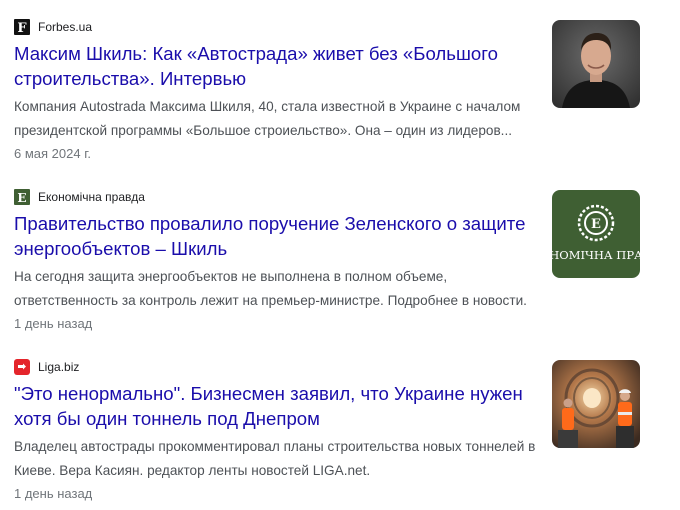 Image resolution: width=680 pixels, height=510 pixels. I want to click on forbes-f-icon: F, so click(22, 27).